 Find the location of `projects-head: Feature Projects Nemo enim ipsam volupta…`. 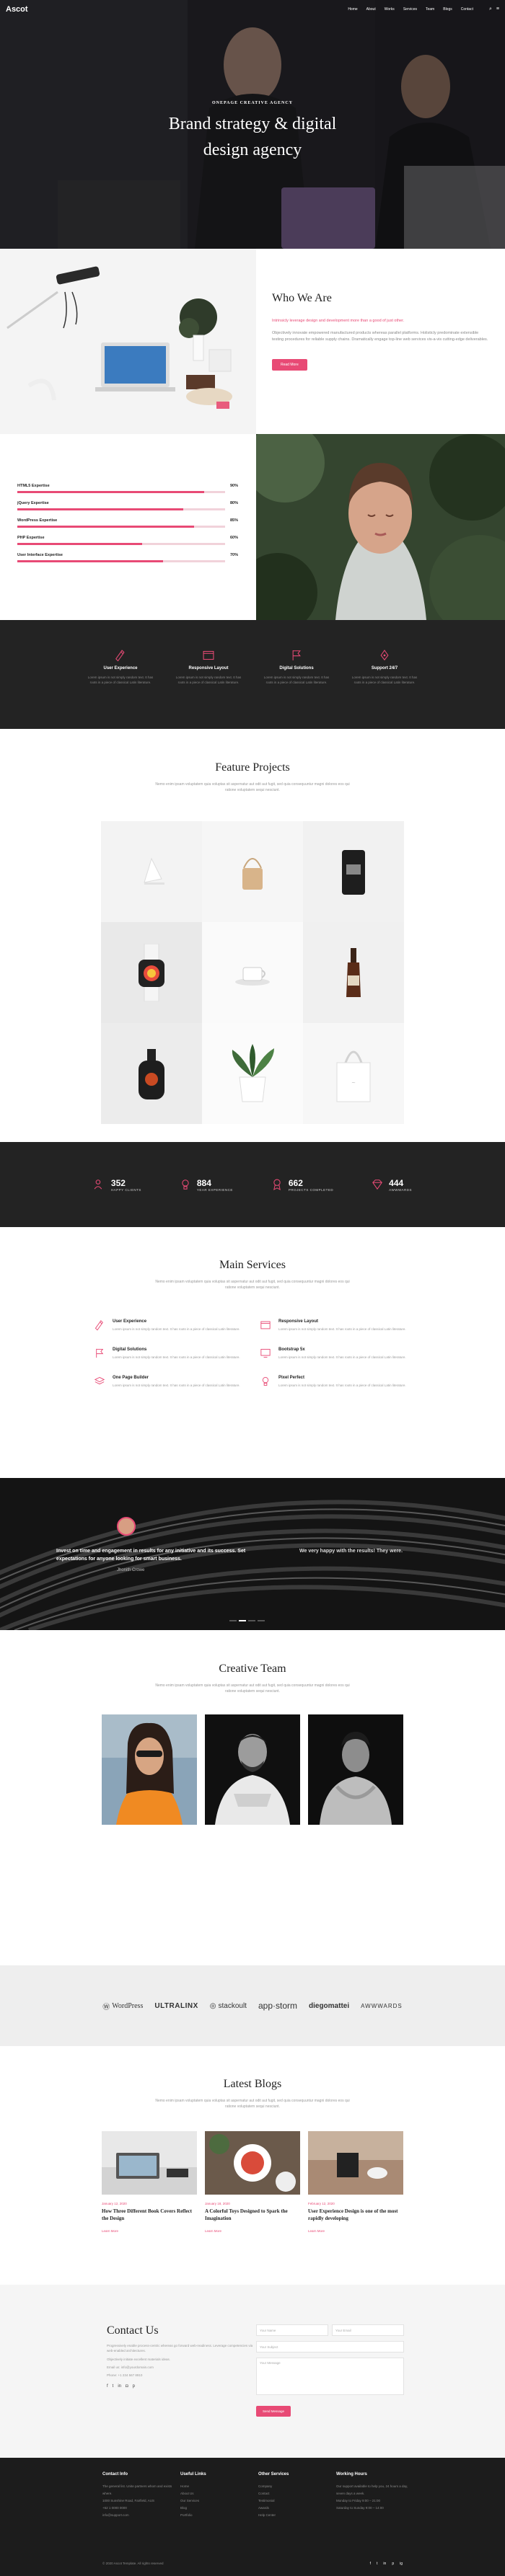

projects-head: Feature Projects Nemo enim ipsam volupta… is located at coordinates (252, 777).